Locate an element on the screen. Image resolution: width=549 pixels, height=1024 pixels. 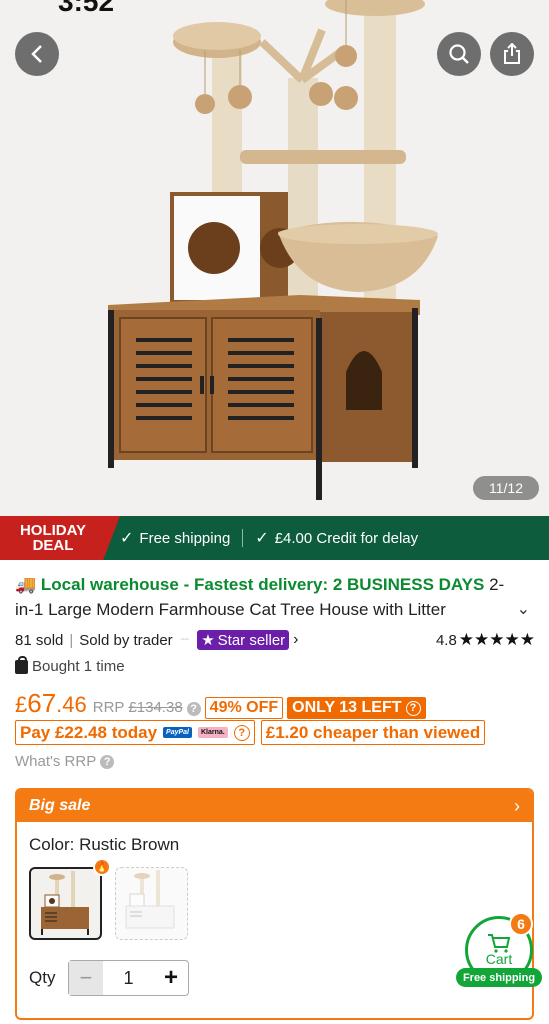
holiday-deal-badge: HOLIDAY DEAL is located at coordinates (60, 538).